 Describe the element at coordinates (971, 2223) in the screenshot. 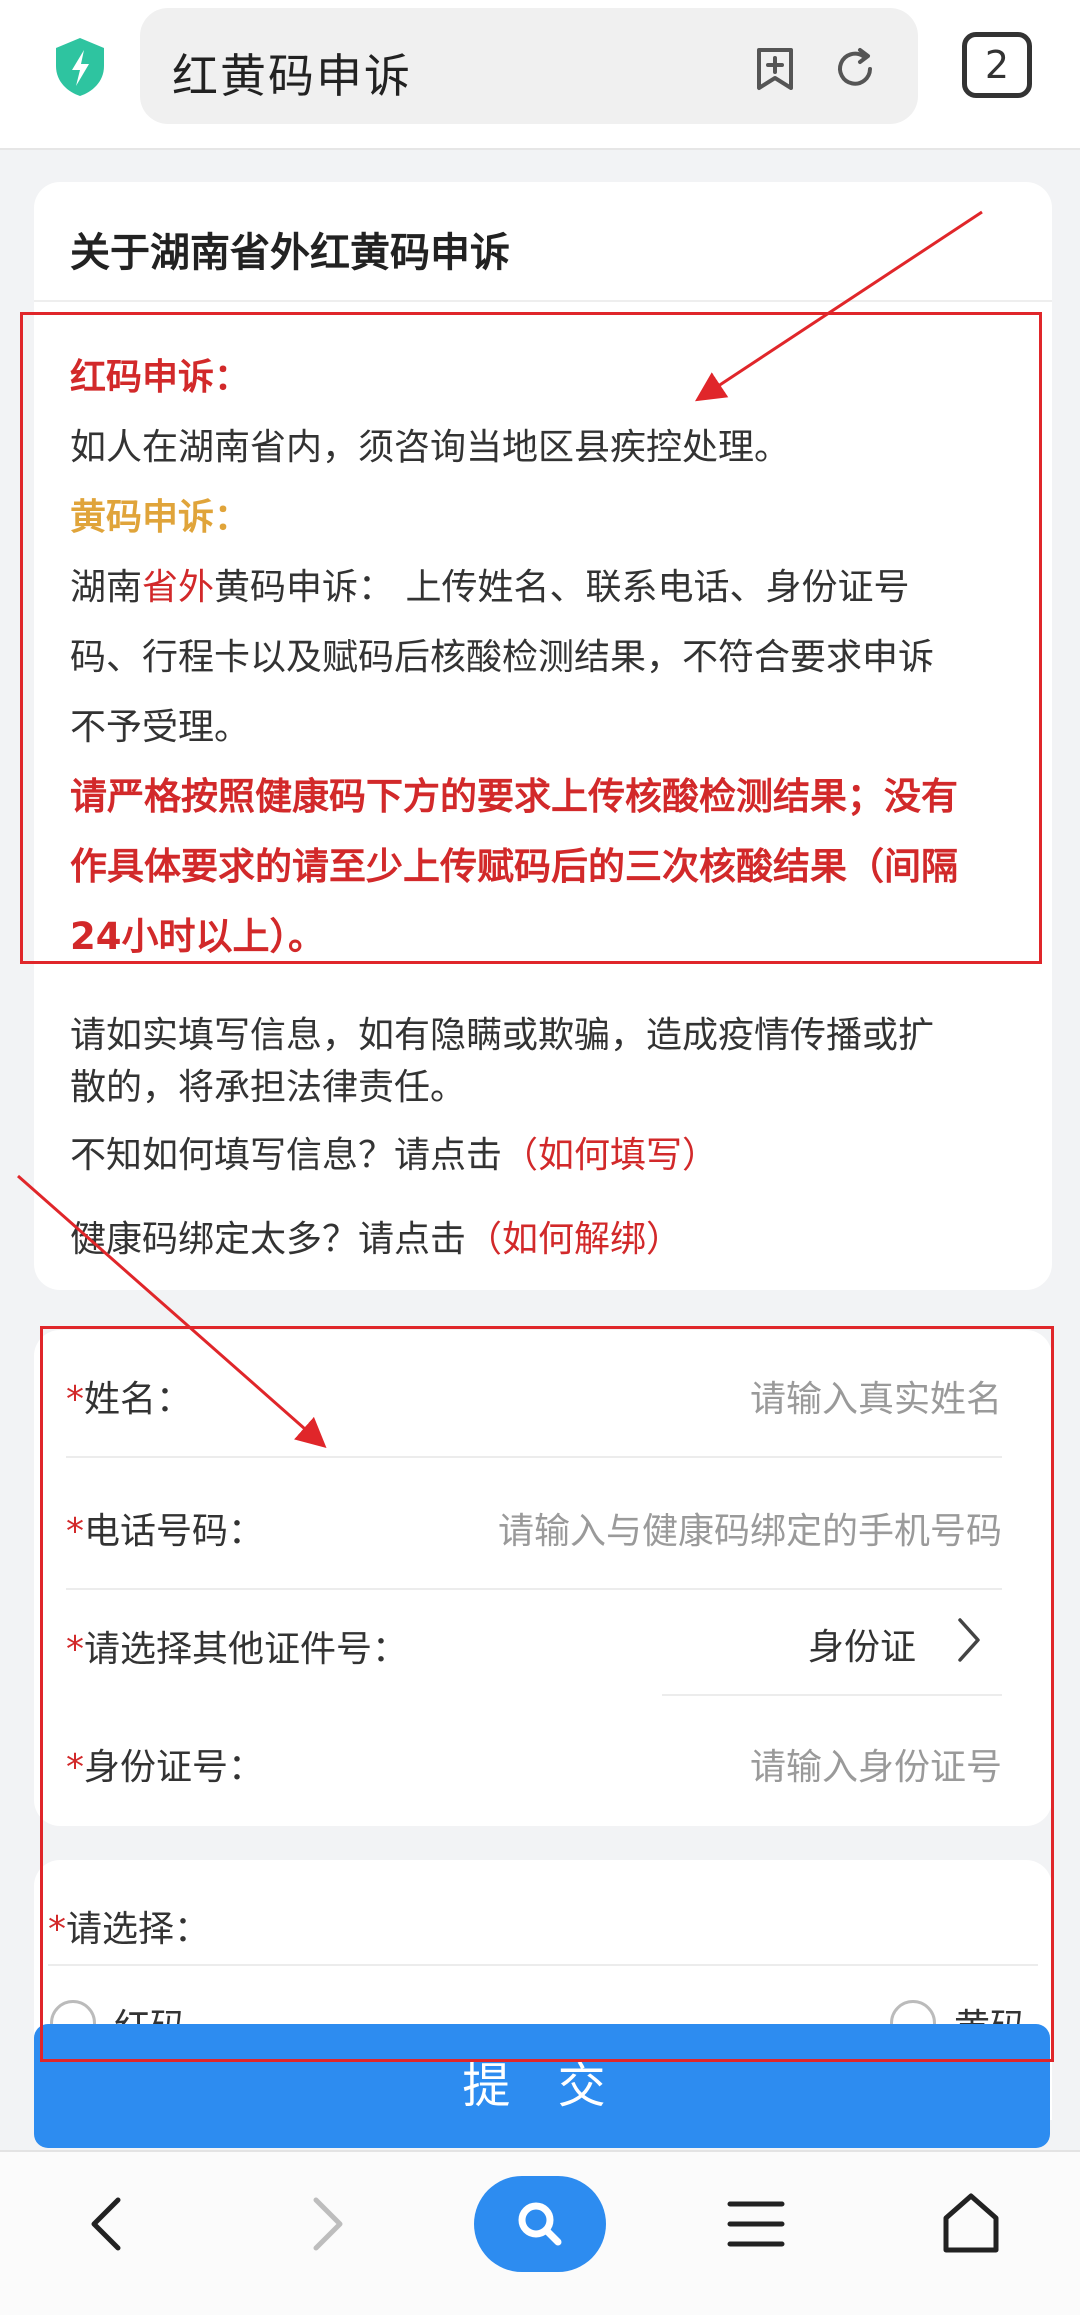

I see `home-icon` at that location.